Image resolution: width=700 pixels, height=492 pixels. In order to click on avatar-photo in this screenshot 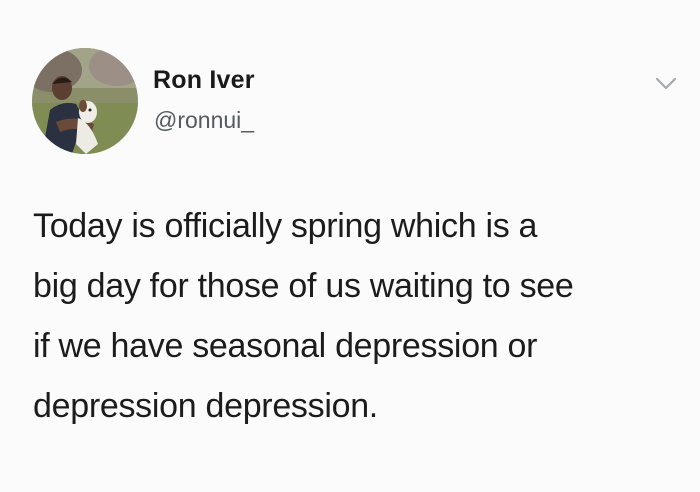, I will do `click(85, 101)`.